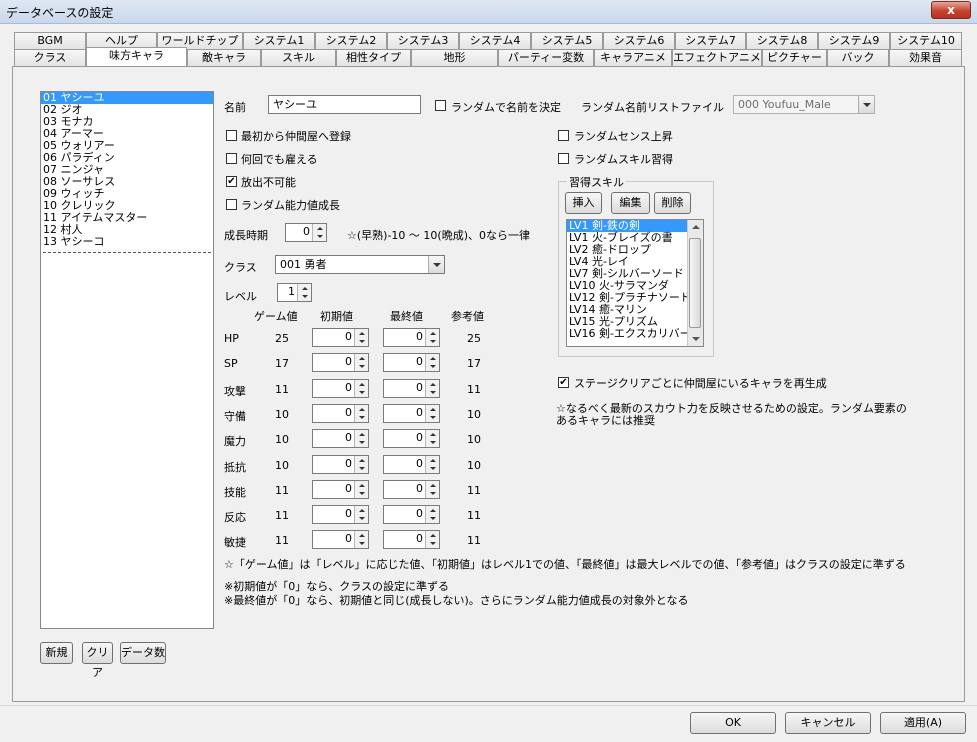 Image resolution: width=977 pixels, height=742 pixels. What do you see at coordinates (563, 135) in the screenshot?
I see `random-sense-checkbox` at bounding box center [563, 135].